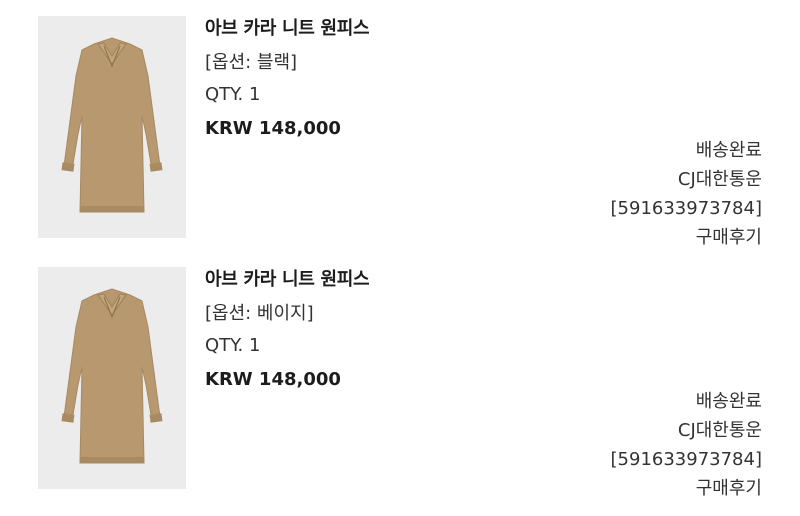 The height and width of the screenshot is (516, 800). Describe the element at coordinates (251, 62) in the screenshot. I see `product-option: [옵션: 블랙]` at that location.